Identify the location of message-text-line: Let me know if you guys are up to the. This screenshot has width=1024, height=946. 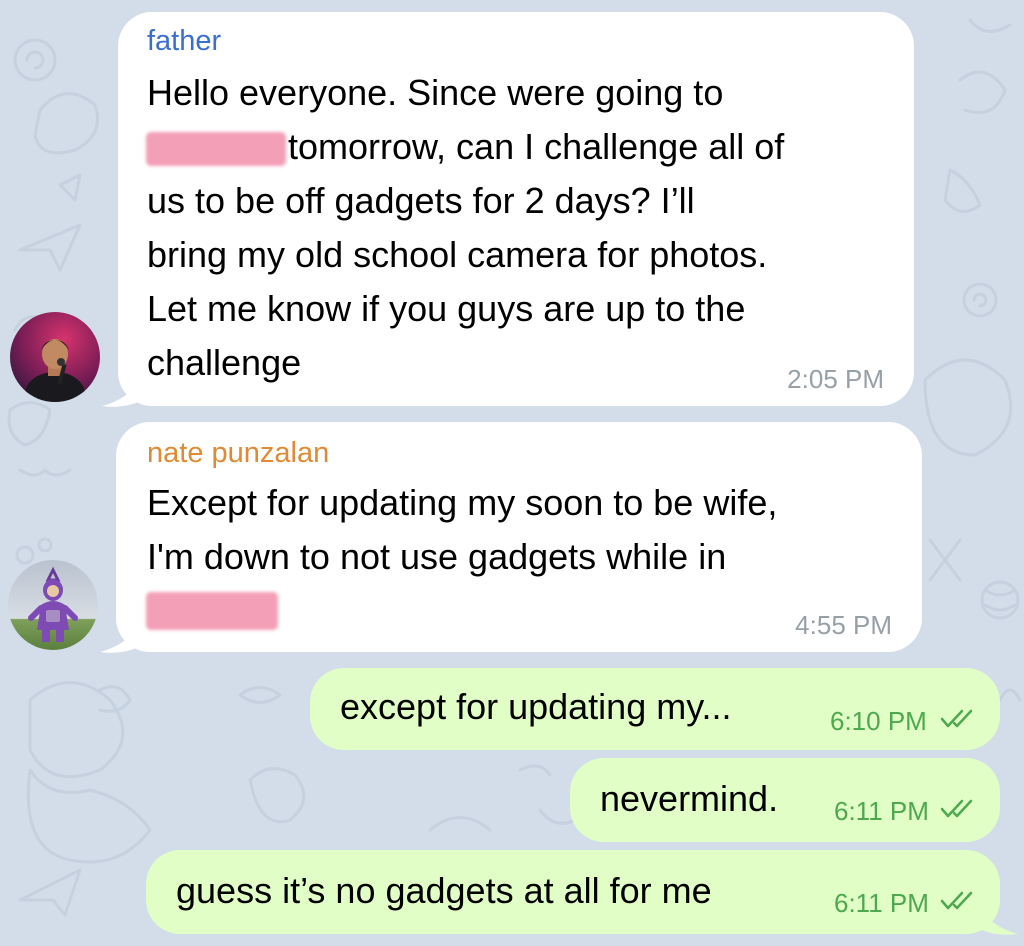
(446, 308).